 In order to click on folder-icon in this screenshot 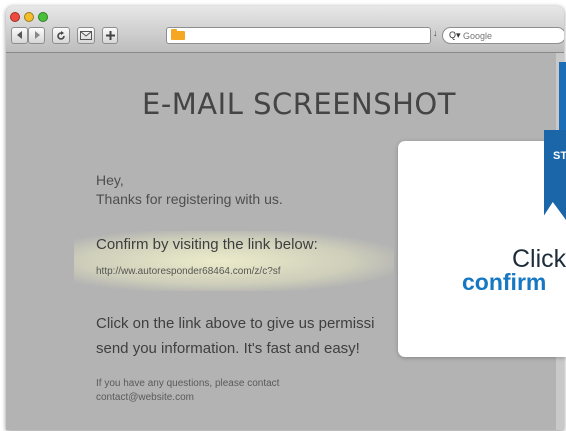, I will do `click(178, 34)`.